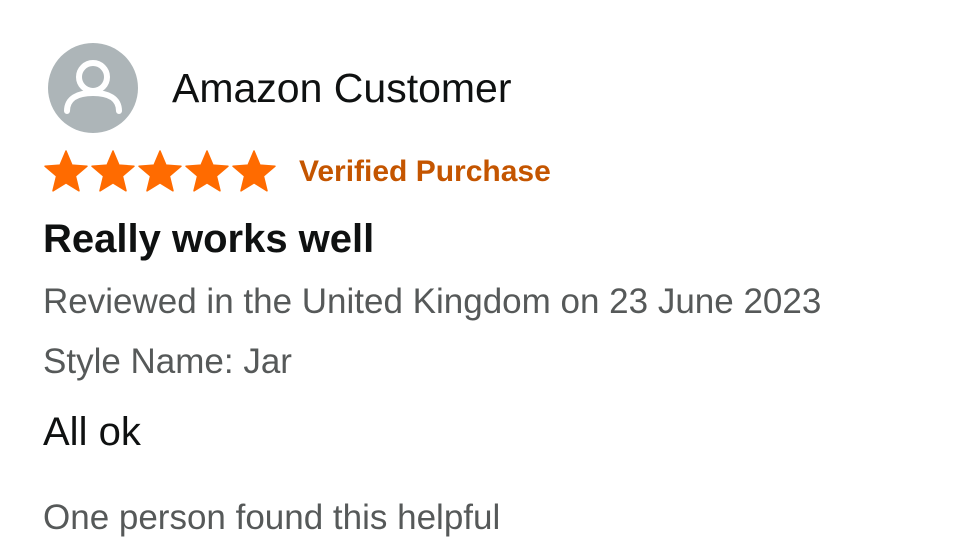 This screenshot has width=958, height=555. Describe the element at coordinates (342, 88) in the screenshot. I see `reviewer-name: Amazon Customer` at that location.